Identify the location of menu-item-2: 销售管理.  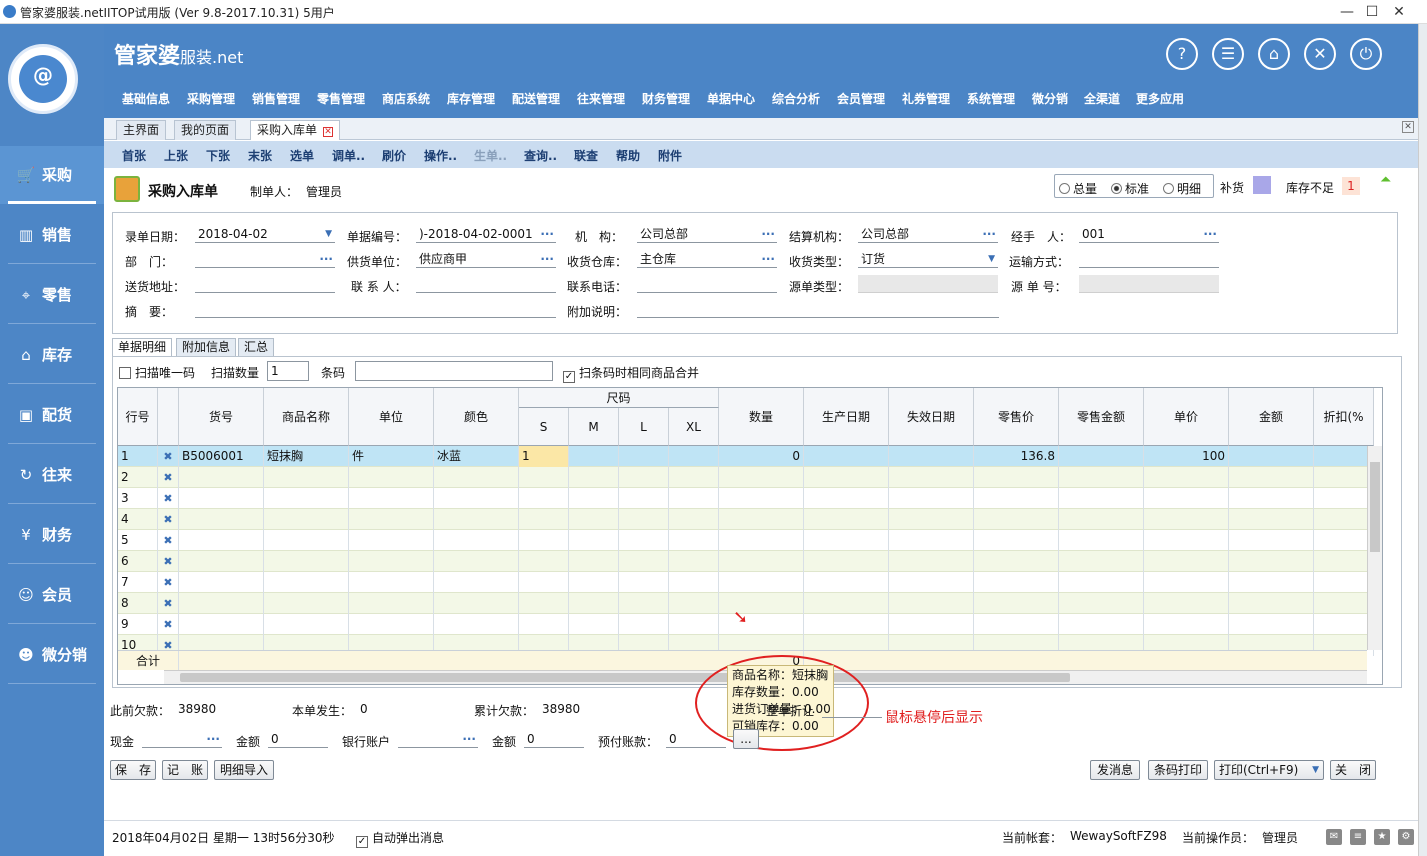
(276, 98).